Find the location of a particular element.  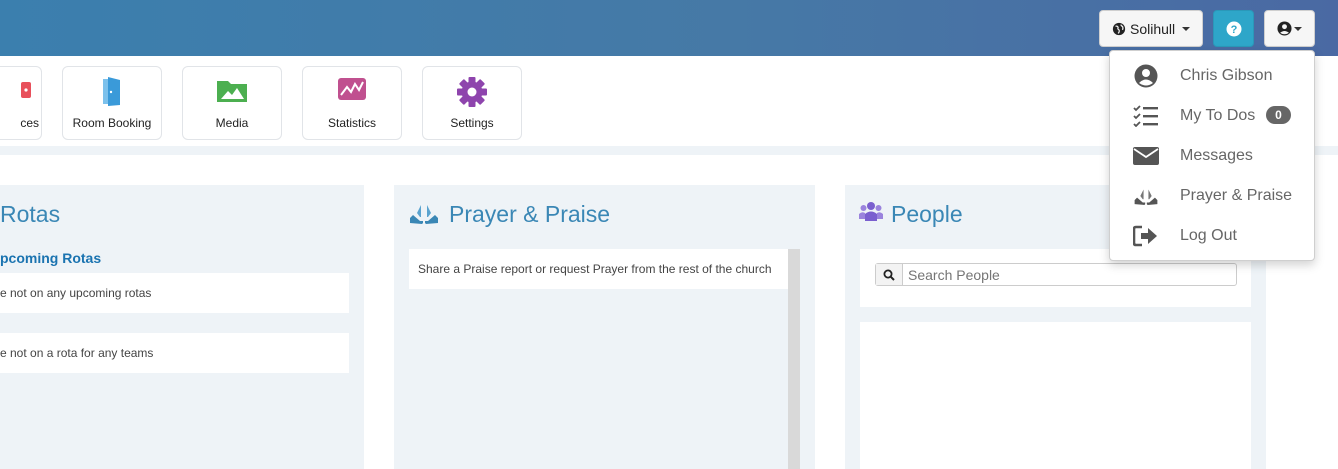

help-button: ? is located at coordinates (1233, 28).